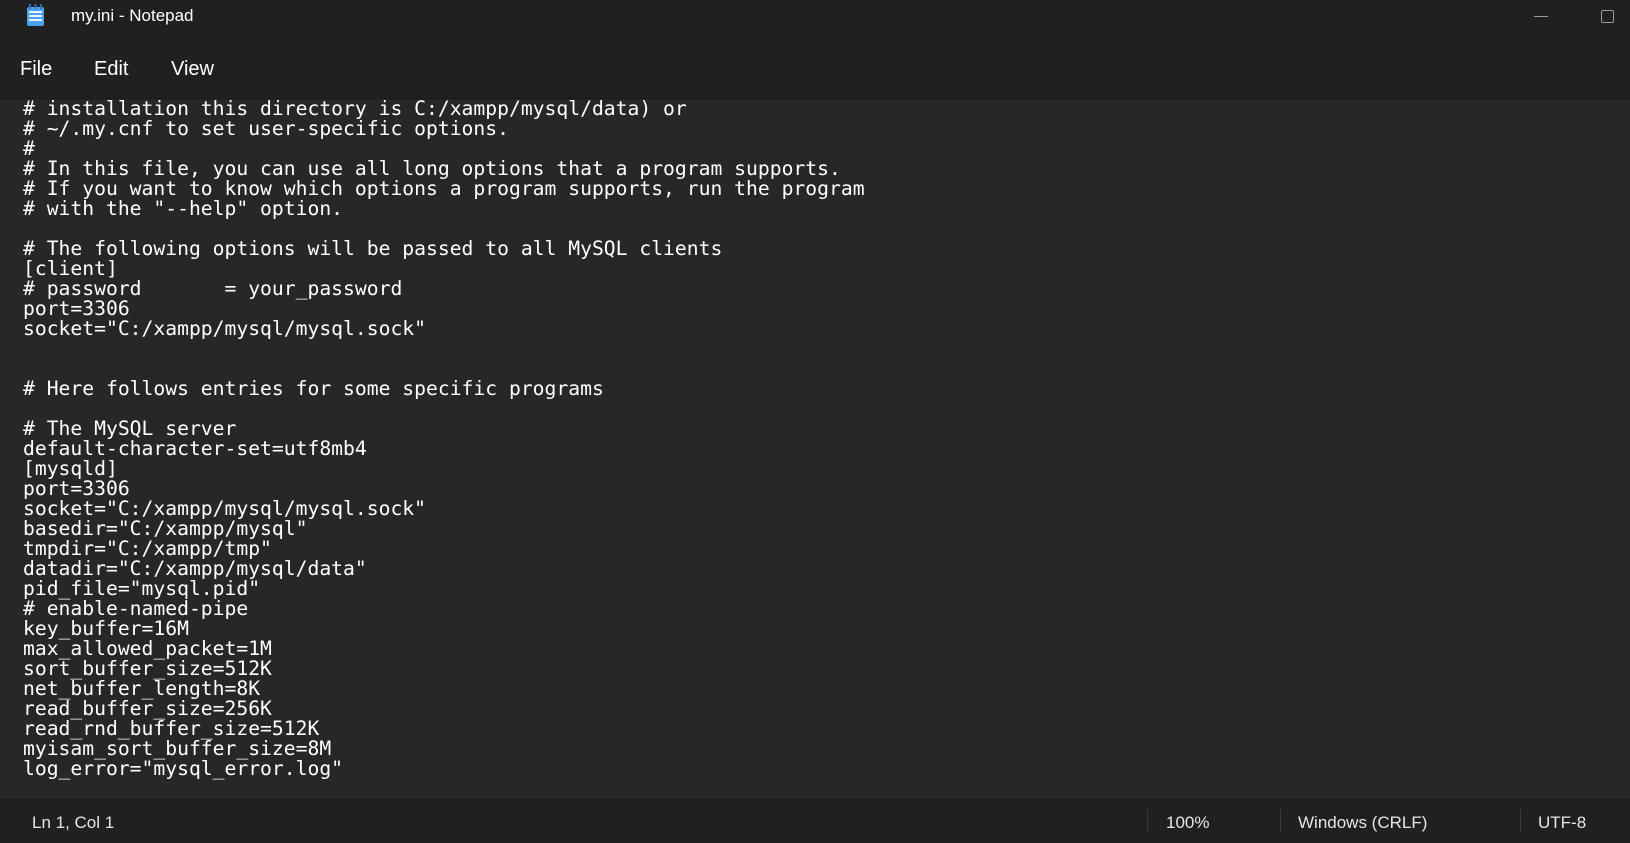  What do you see at coordinates (35, 15) in the screenshot?
I see `notepad-icon` at bounding box center [35, 15].